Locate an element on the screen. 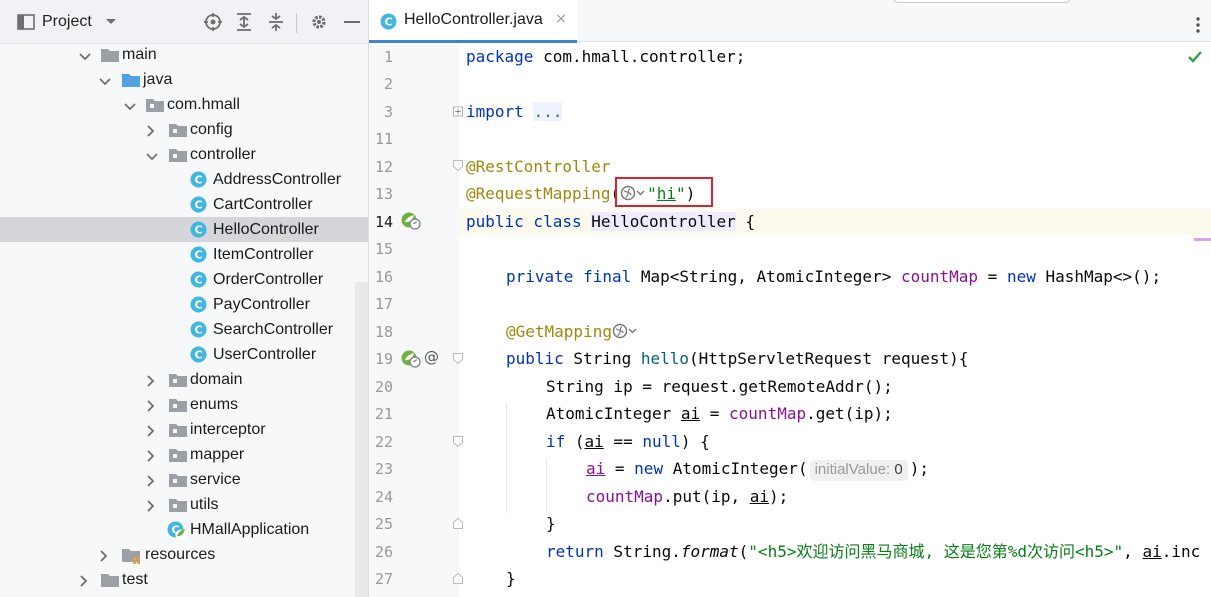  inspection-ok-icon is located at coordinates (1195, 57).